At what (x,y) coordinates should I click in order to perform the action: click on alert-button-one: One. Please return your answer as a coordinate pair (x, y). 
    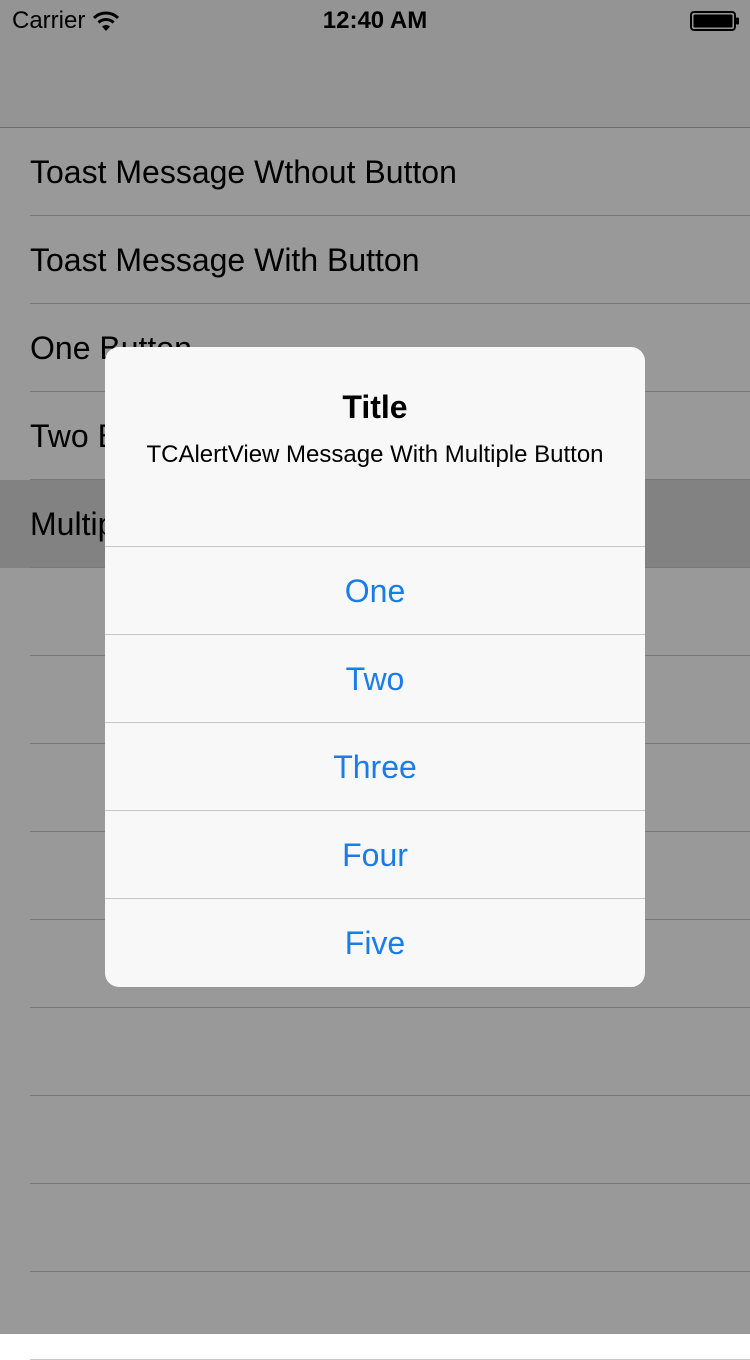
    Looking at the image, I should click on (375, 591).